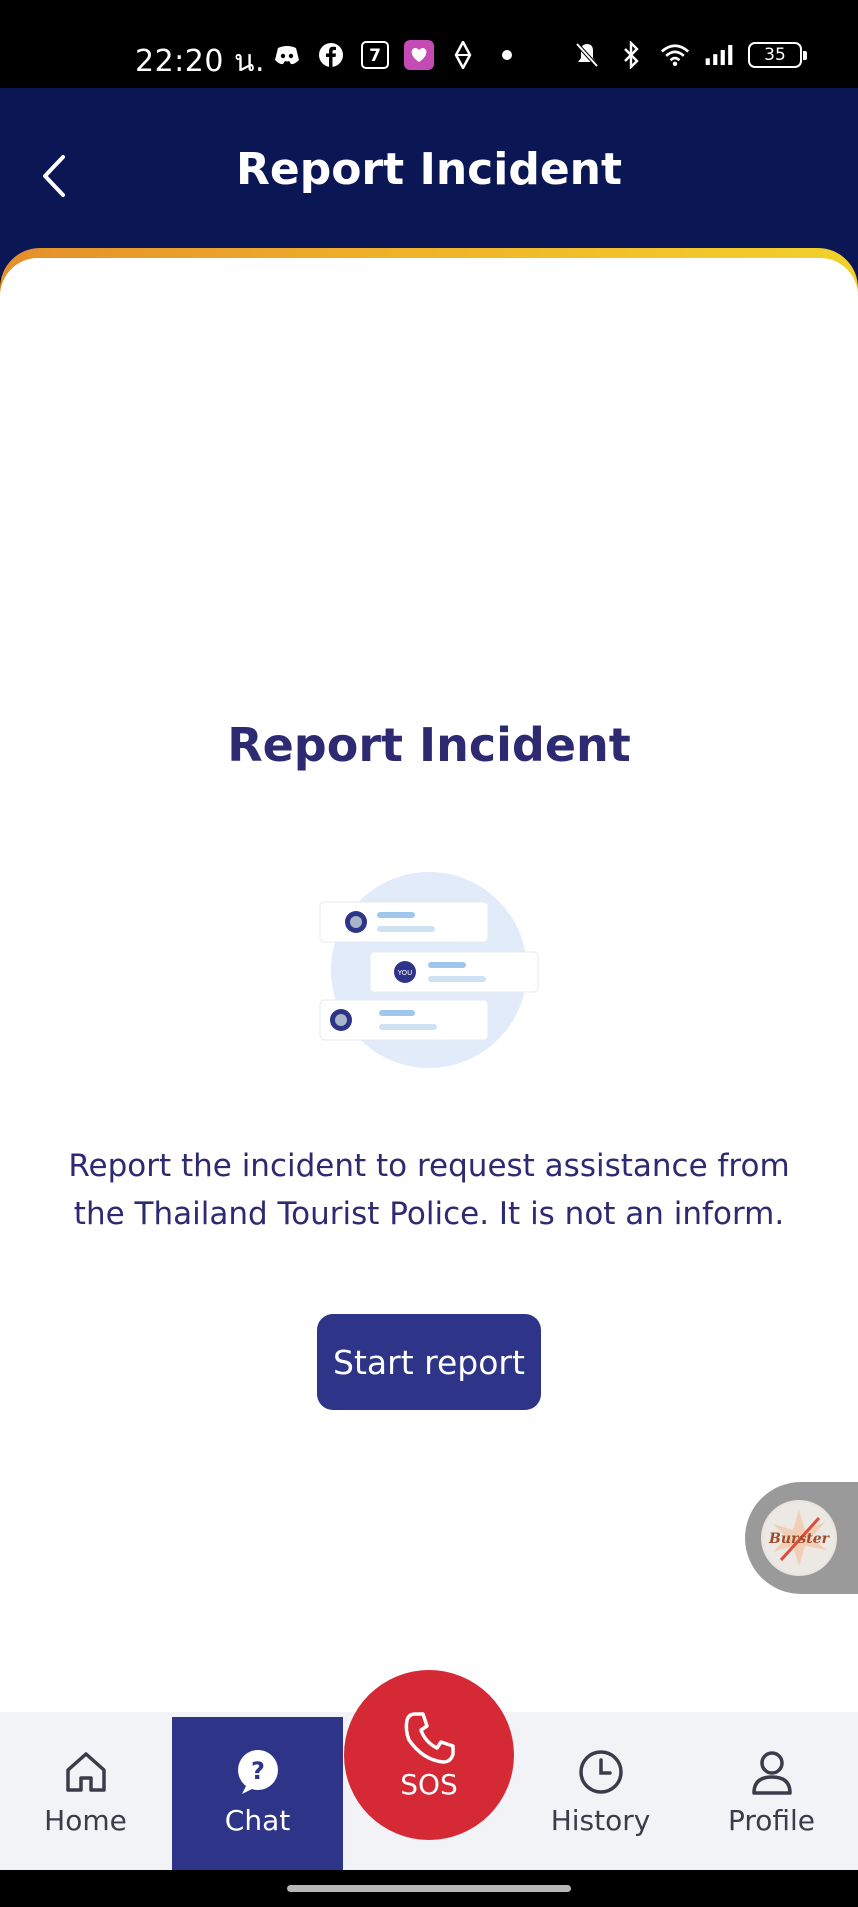  What do you see at coordinates (429, 1362) in the screenshot?
I see `start-report-button: Start report` at bounding box center [429, 1362].